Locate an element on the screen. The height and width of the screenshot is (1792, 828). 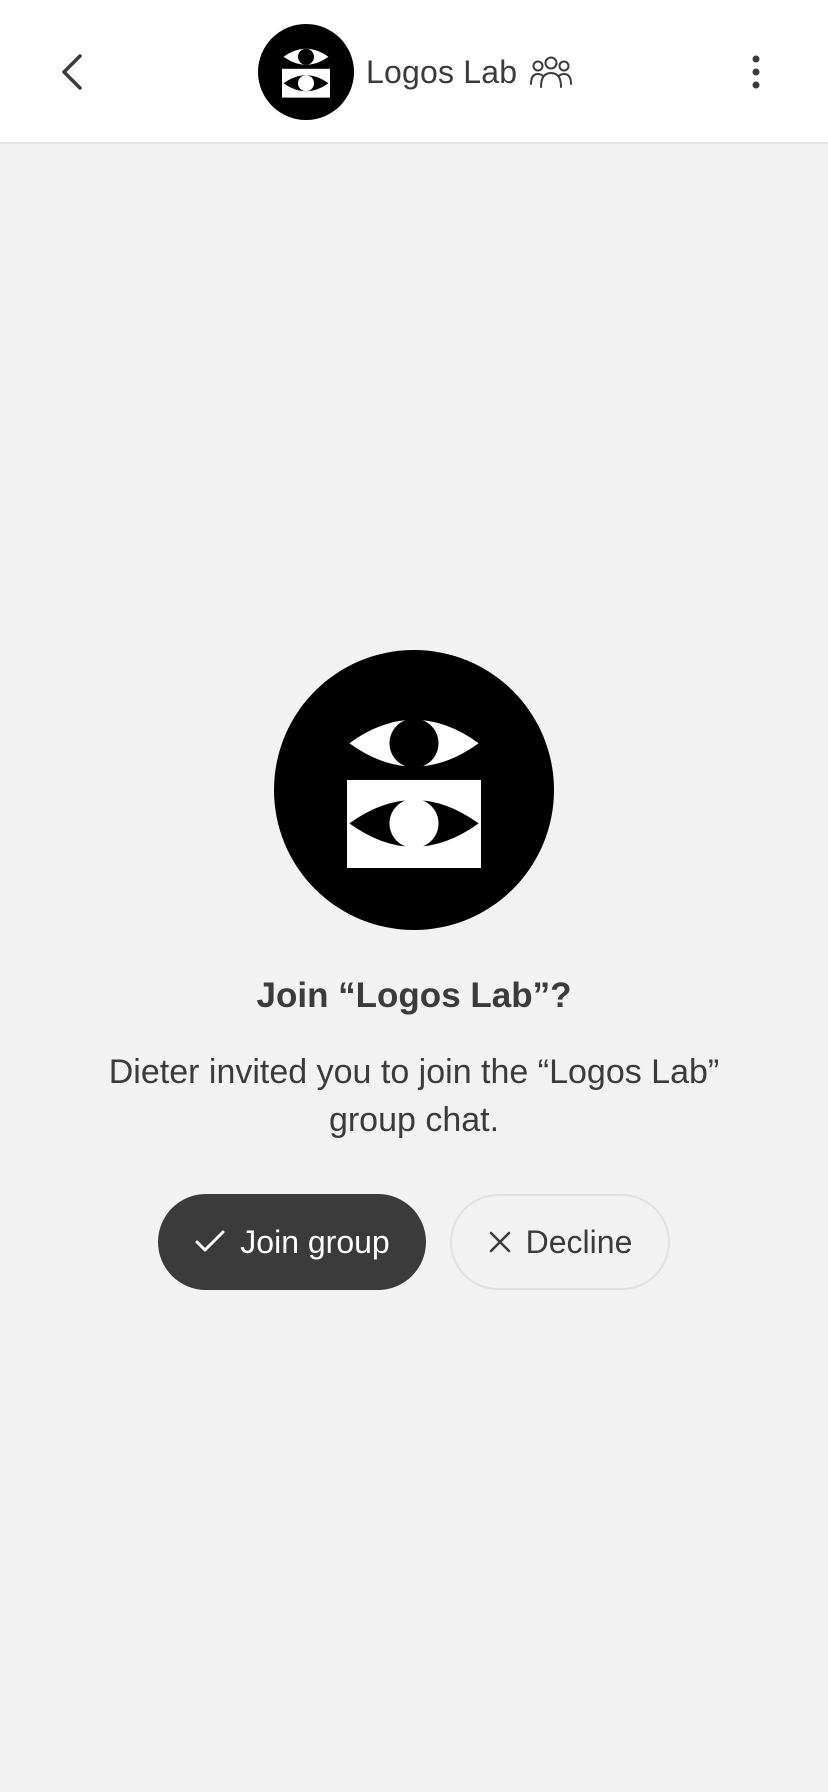
invite-group-avatar is located at coordinates (414, 790).